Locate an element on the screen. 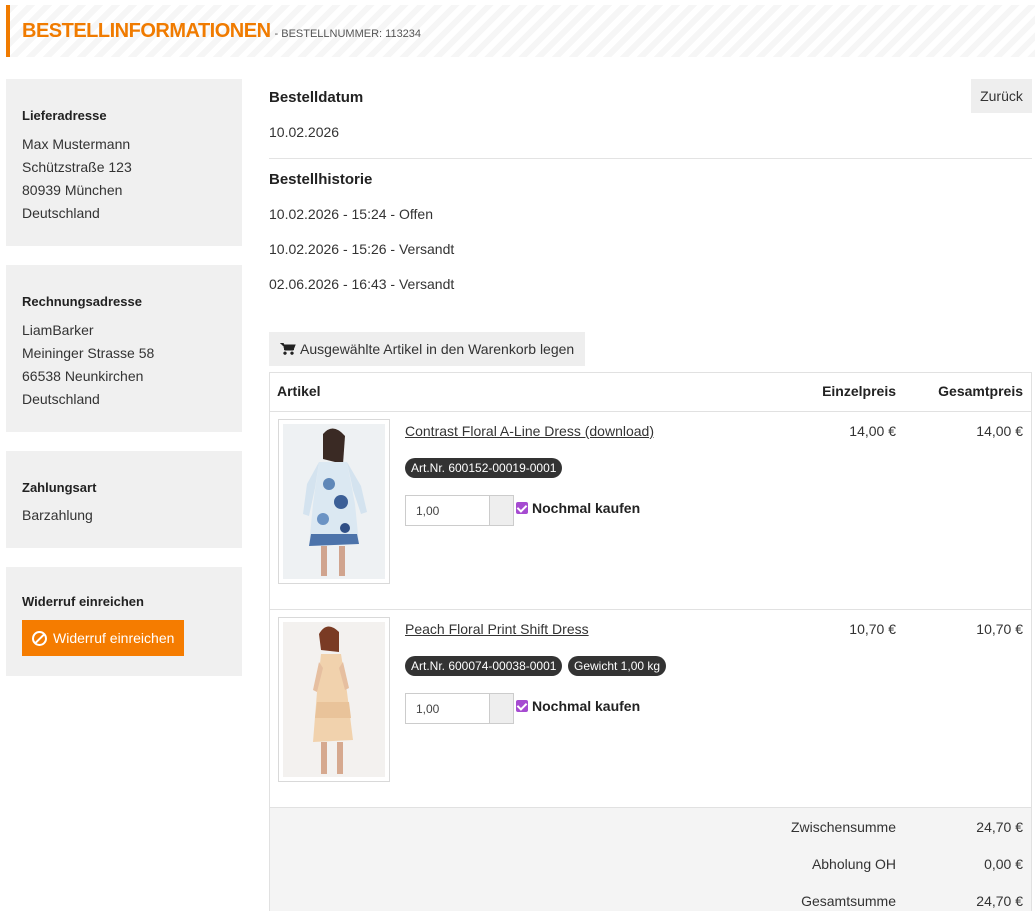  grand-total-label: Gesamtsumme is located at coordinates (848, 901).